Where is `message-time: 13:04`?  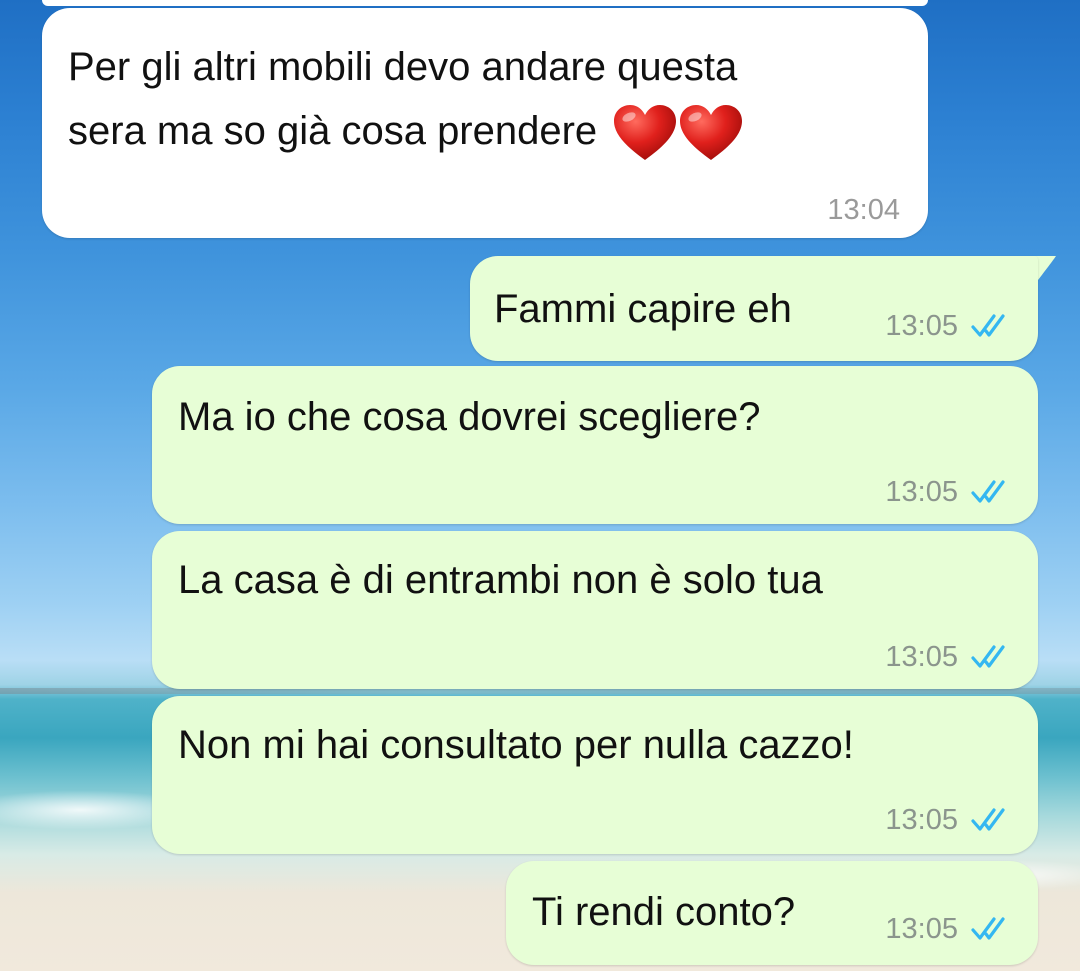
message-time: 13:04 is located at coordinates (863, 210).